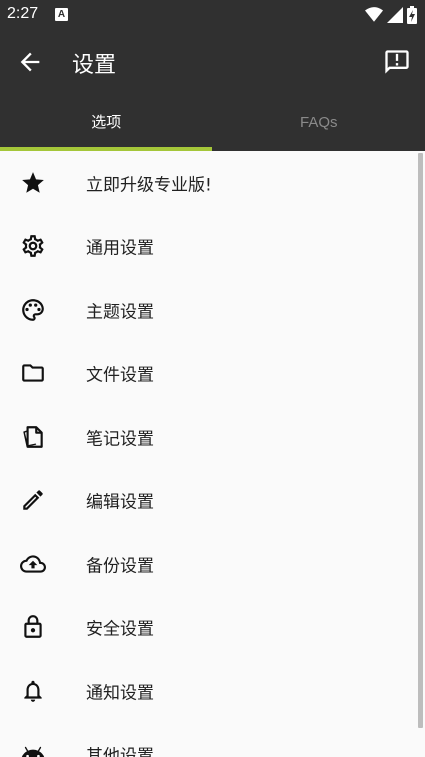  Describe the element at coordinates (212, 691) in the screenshot. I see `settings-item-notification: 通知设置` at that location.